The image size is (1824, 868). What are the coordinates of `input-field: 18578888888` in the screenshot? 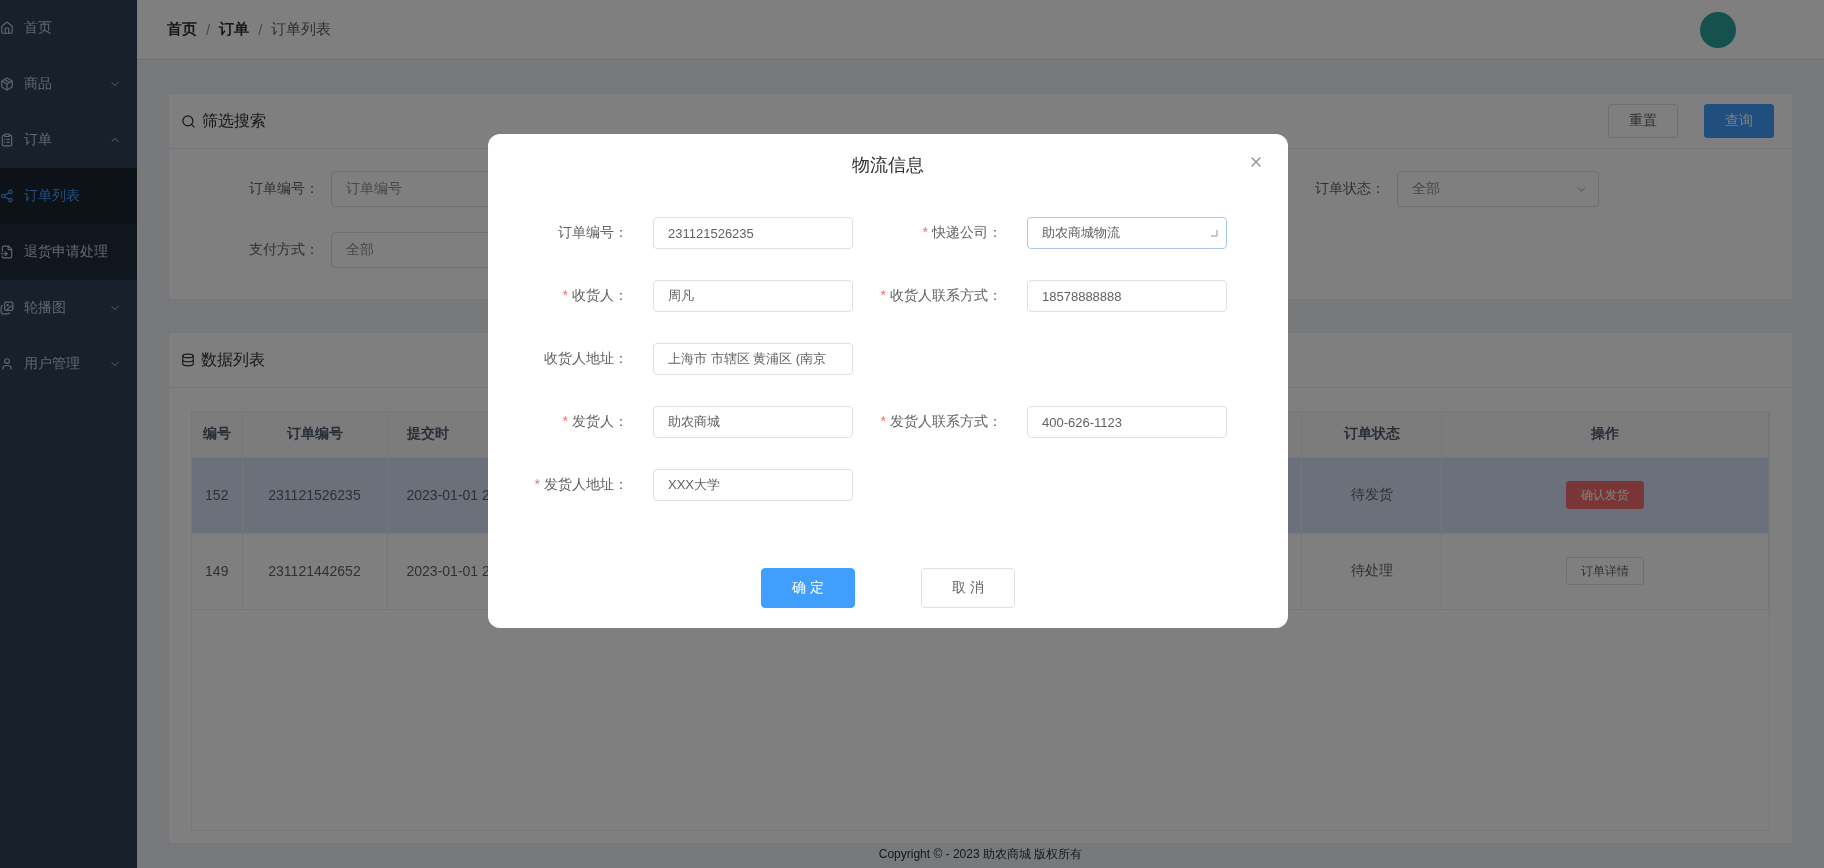 It's located at (1127, 296).